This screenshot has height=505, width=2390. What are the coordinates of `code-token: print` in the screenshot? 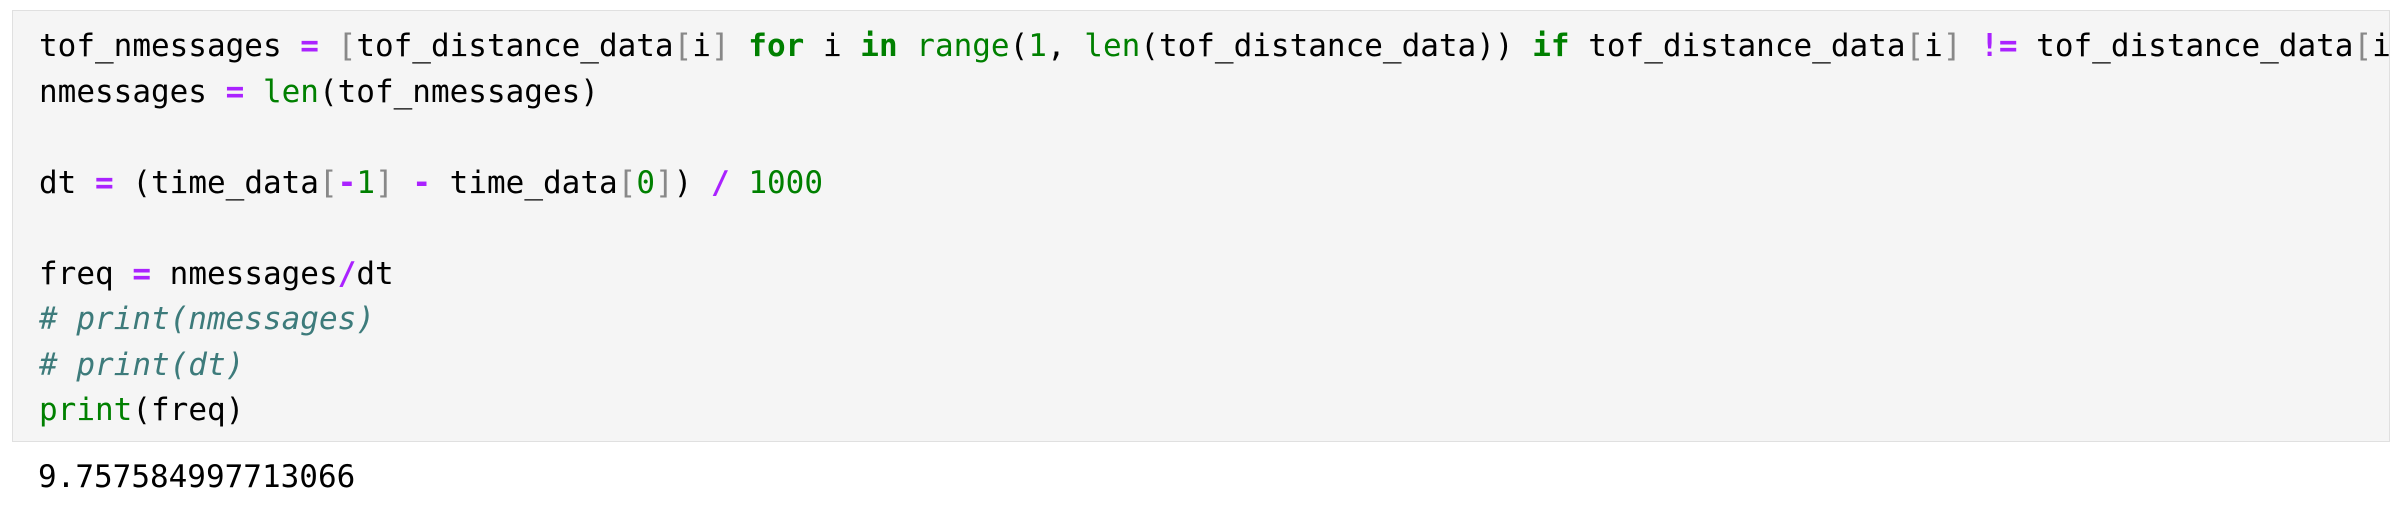 It's located at (86, 410).